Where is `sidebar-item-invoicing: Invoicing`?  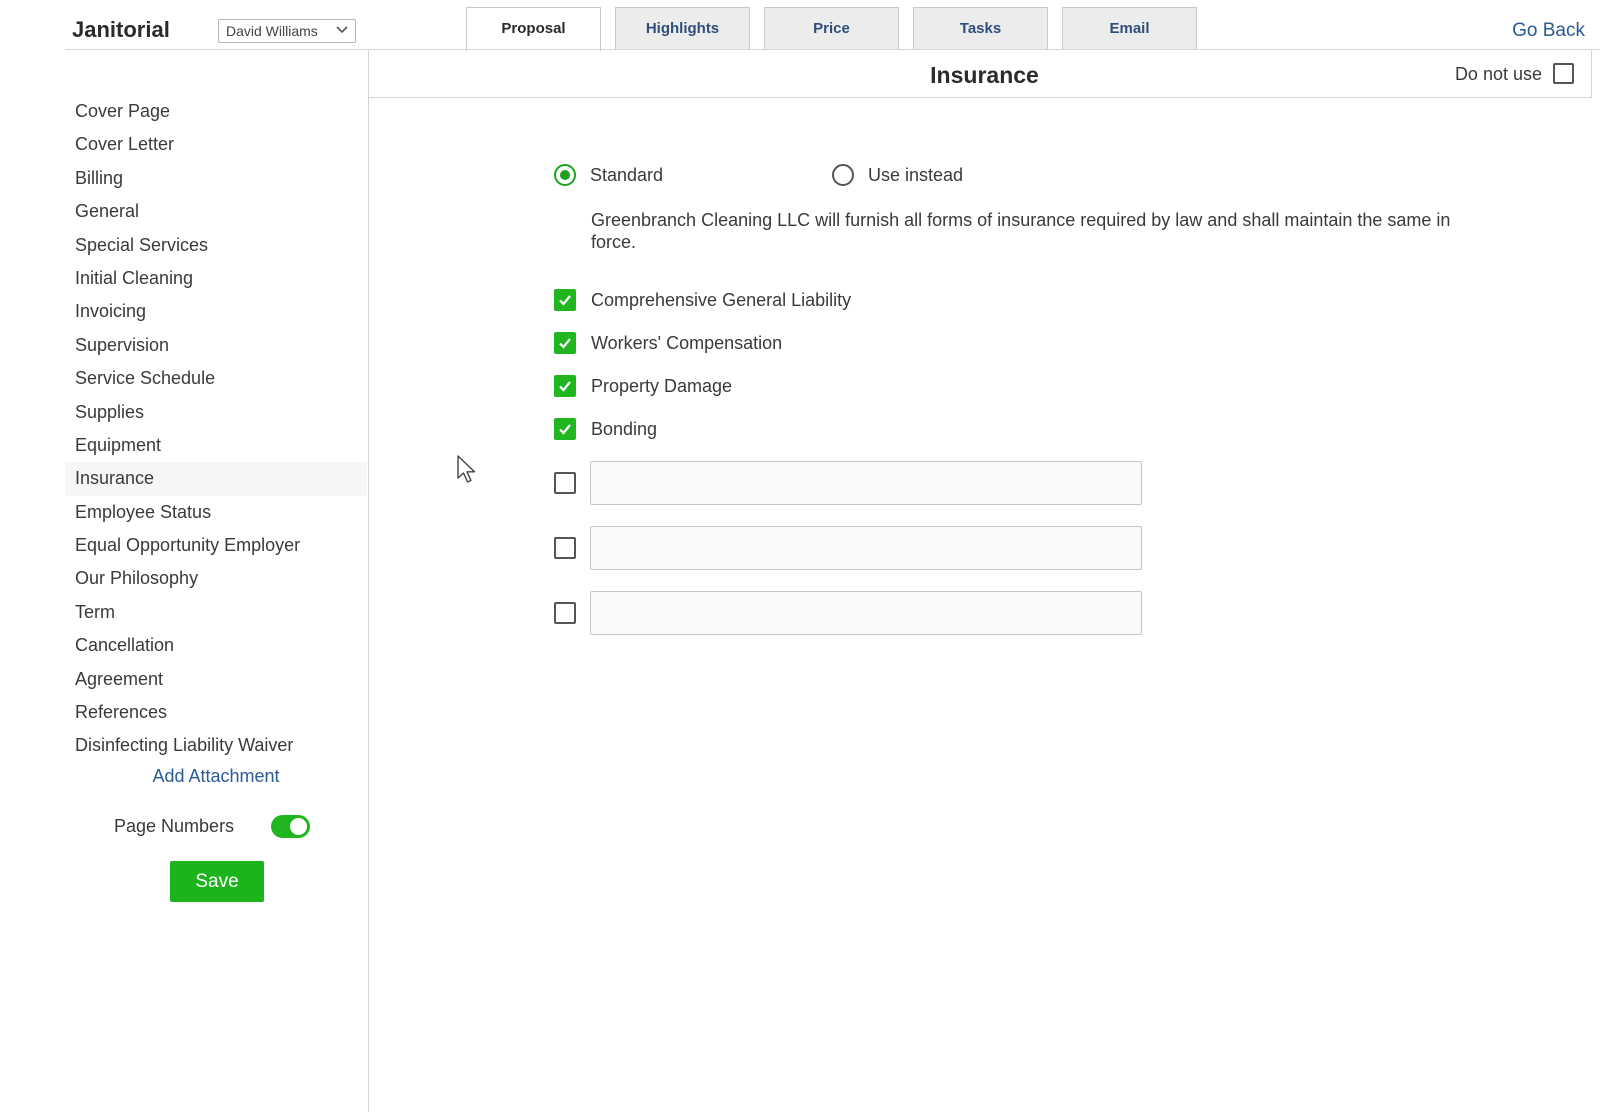
sidebar-item-invoicing: Invoicing is located at coordinates (216, 311).